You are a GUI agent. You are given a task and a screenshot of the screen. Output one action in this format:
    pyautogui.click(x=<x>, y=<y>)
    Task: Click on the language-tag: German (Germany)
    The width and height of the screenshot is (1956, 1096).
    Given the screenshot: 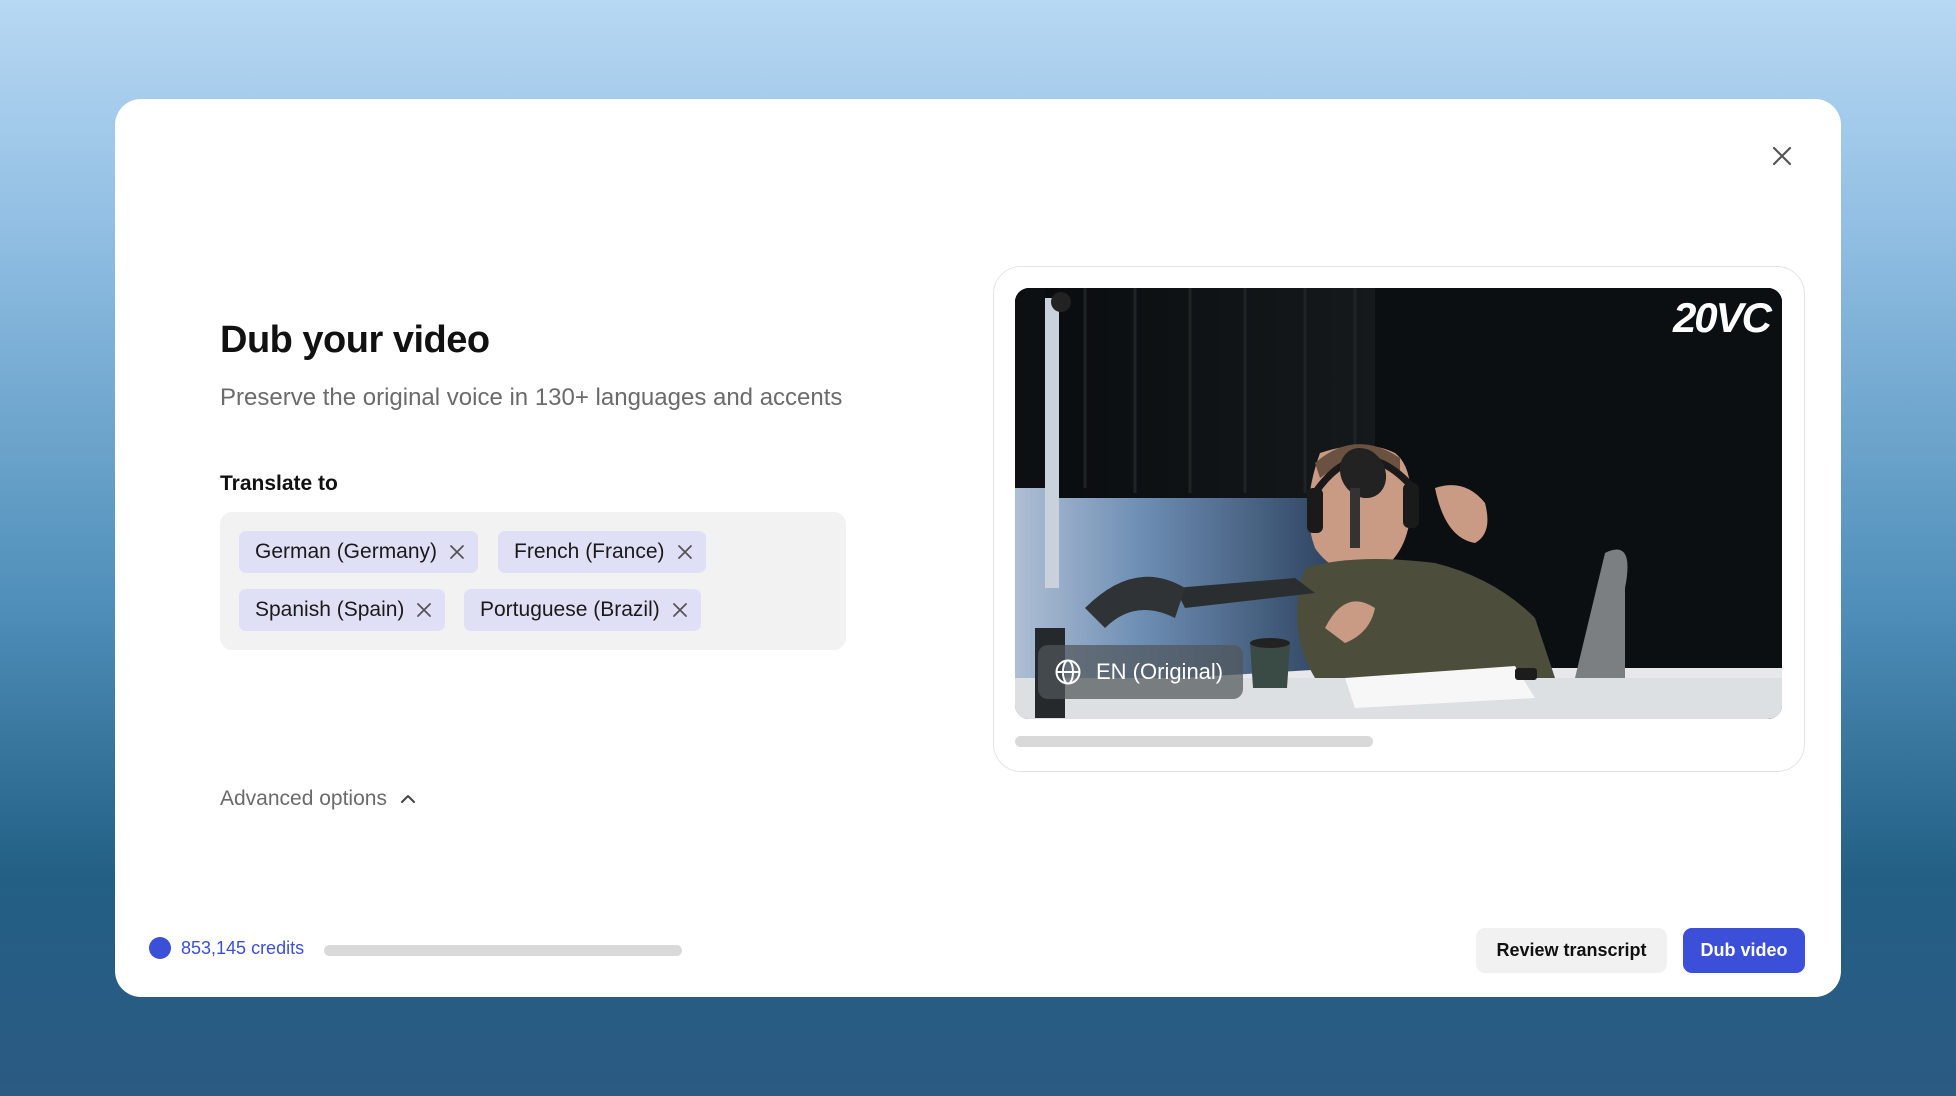 What is the action you would take?
    pyautogui.click(x=359, y=552)
    